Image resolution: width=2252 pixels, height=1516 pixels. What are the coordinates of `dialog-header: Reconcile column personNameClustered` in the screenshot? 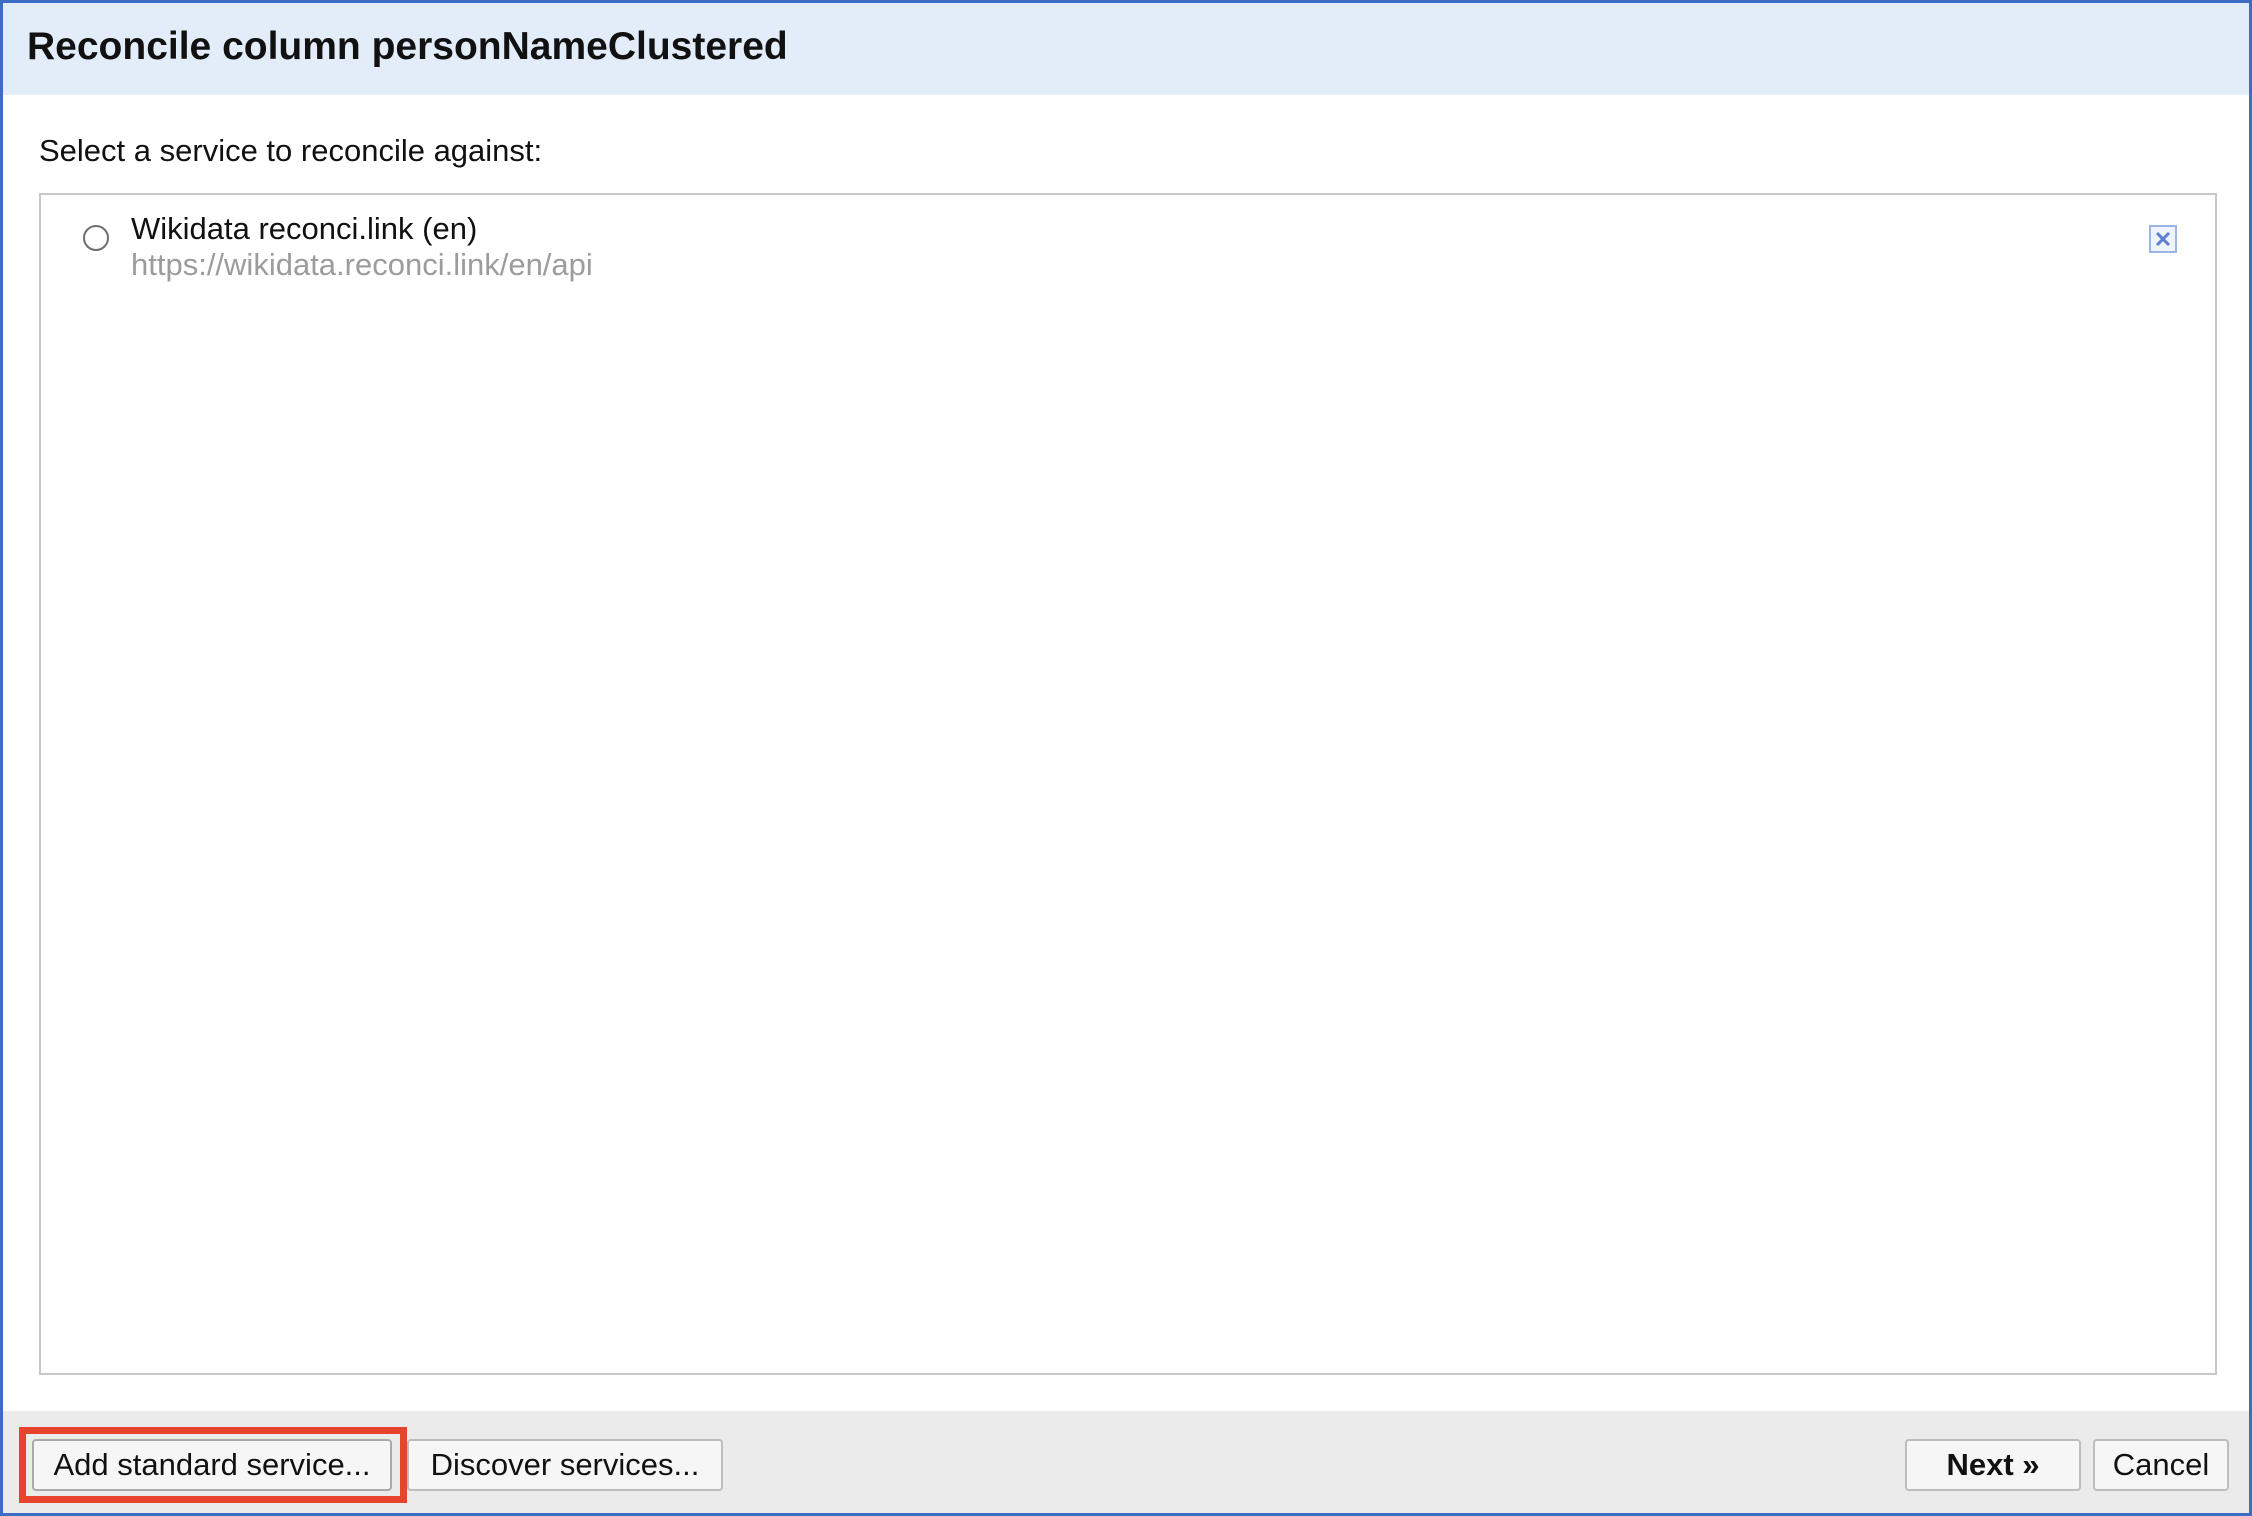 It's located at (1126, 49).